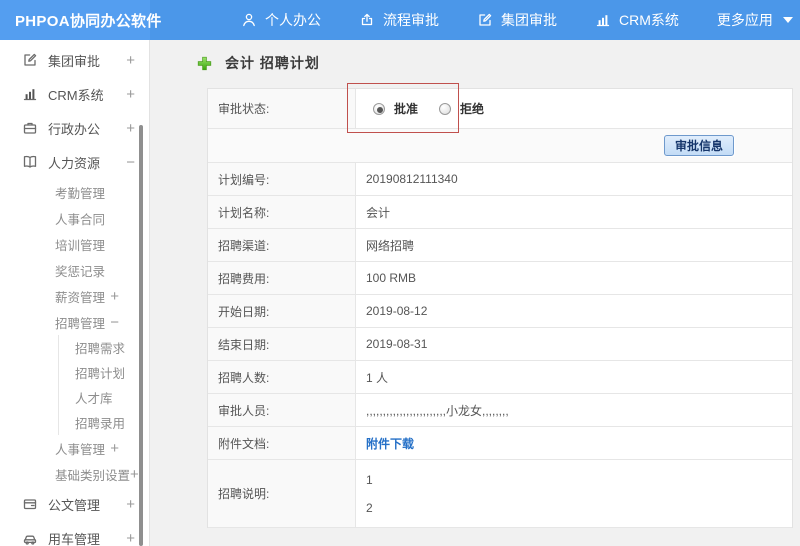 The width and height of the screenshot is (800, 546). I want to click on approve-info-button: 审批信息, so click(698, 145).